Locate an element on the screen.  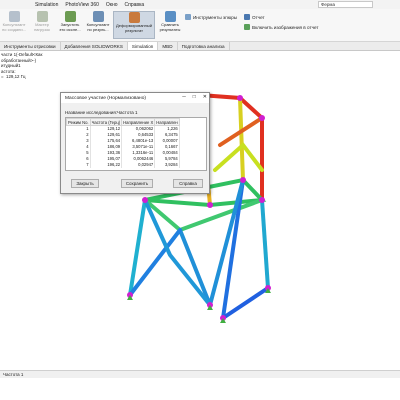
table-row: 7 196,22 0,02947 3,9284 is located at coordinates (123, 164).